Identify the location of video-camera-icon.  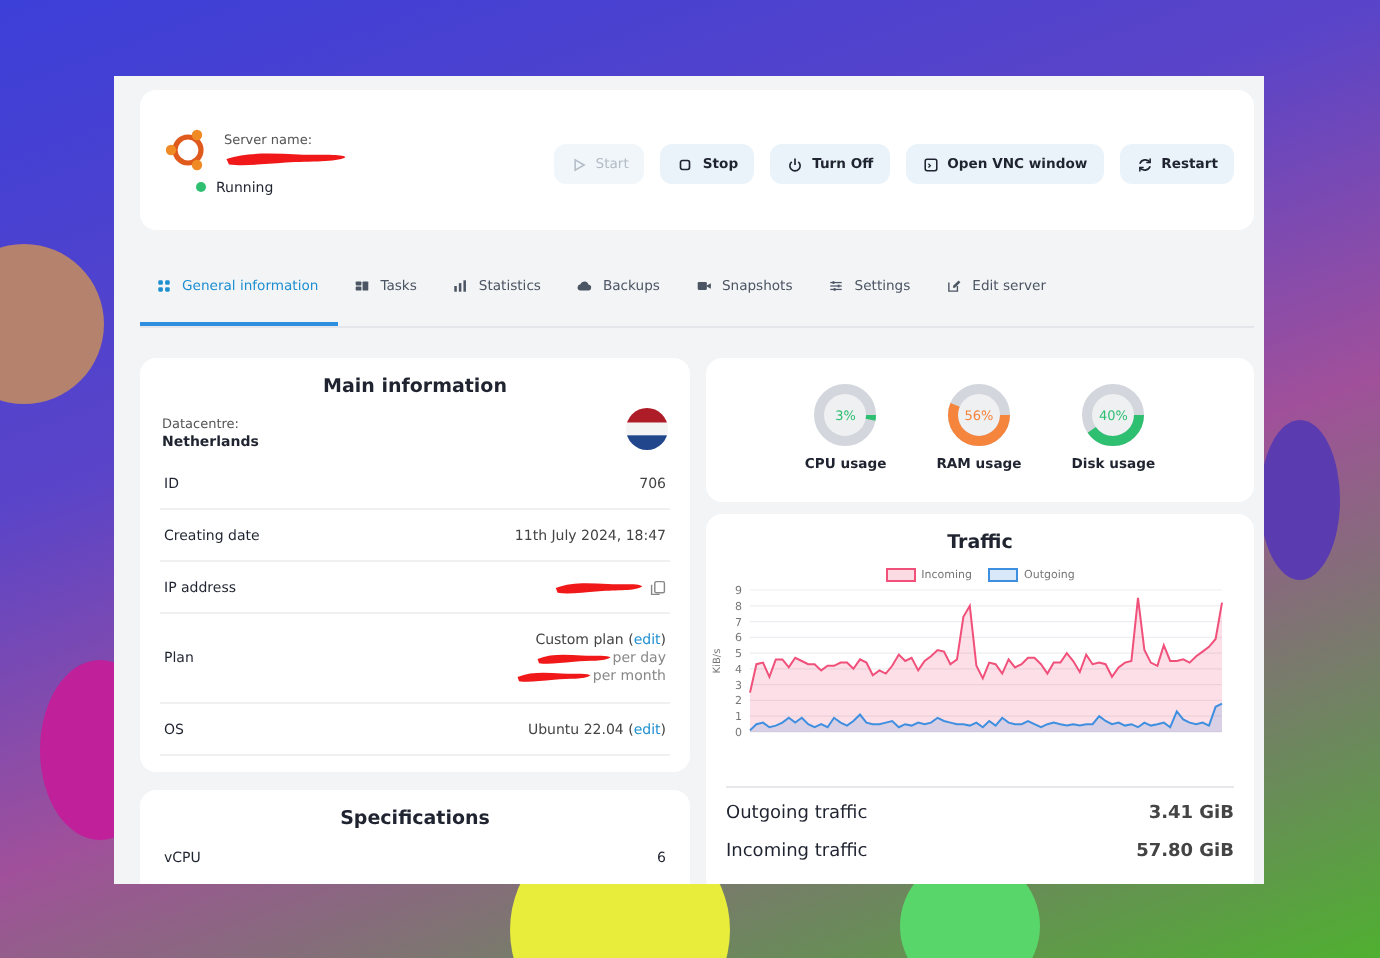
(703, 286).